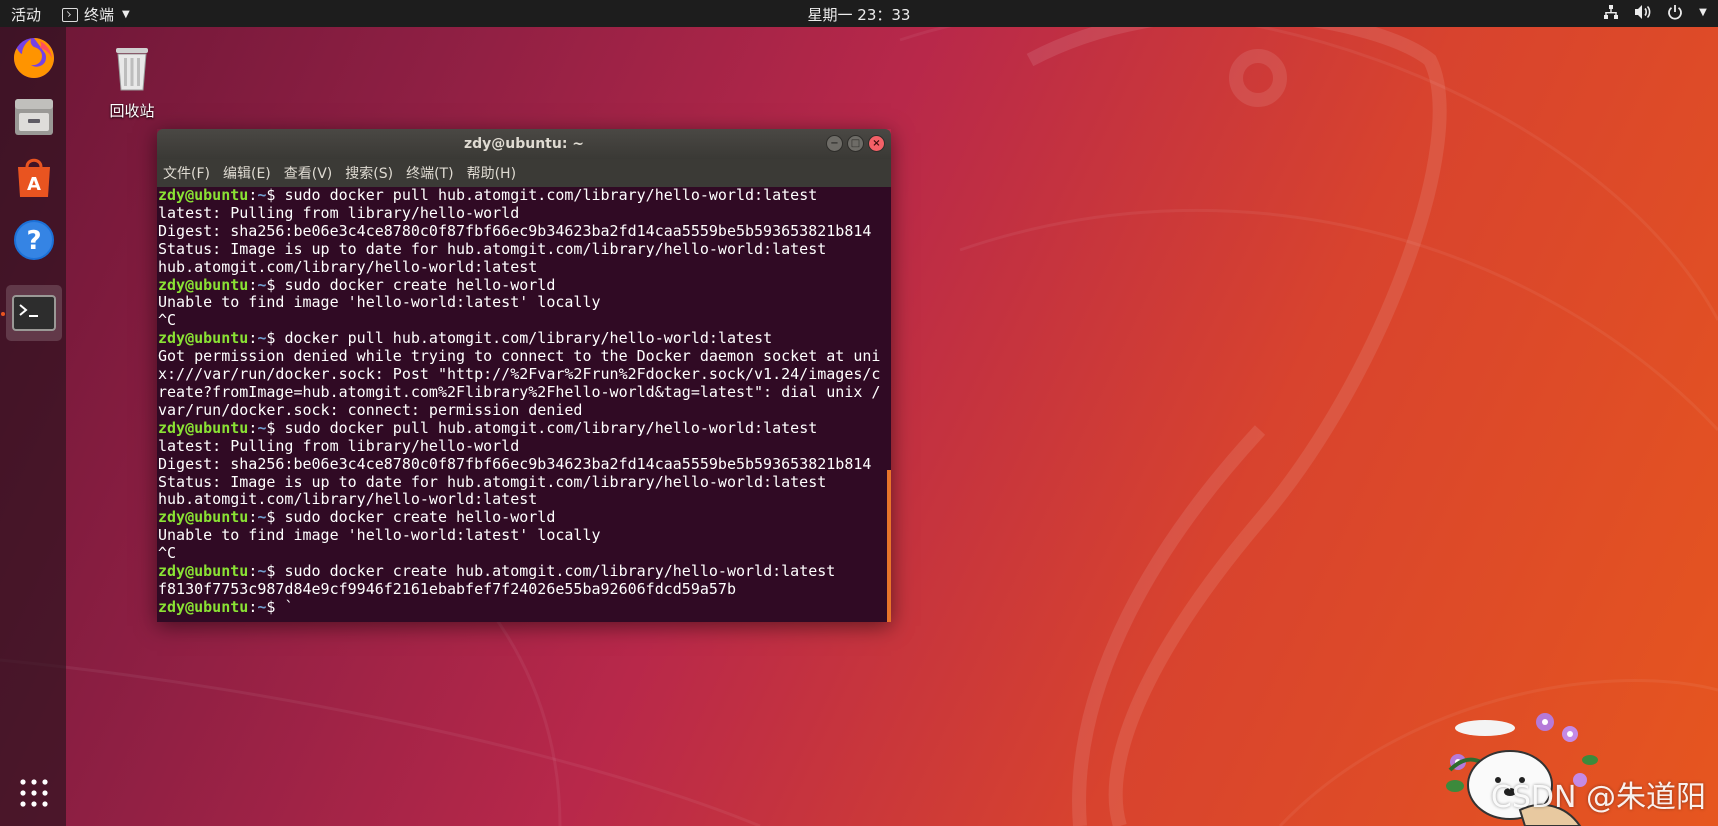 This screenshot has width=1718, height=826. Describe the element at coordinates (1598, 797) in the screenshot. I see `watermark-text: CSDN @朱道阳` at that location.